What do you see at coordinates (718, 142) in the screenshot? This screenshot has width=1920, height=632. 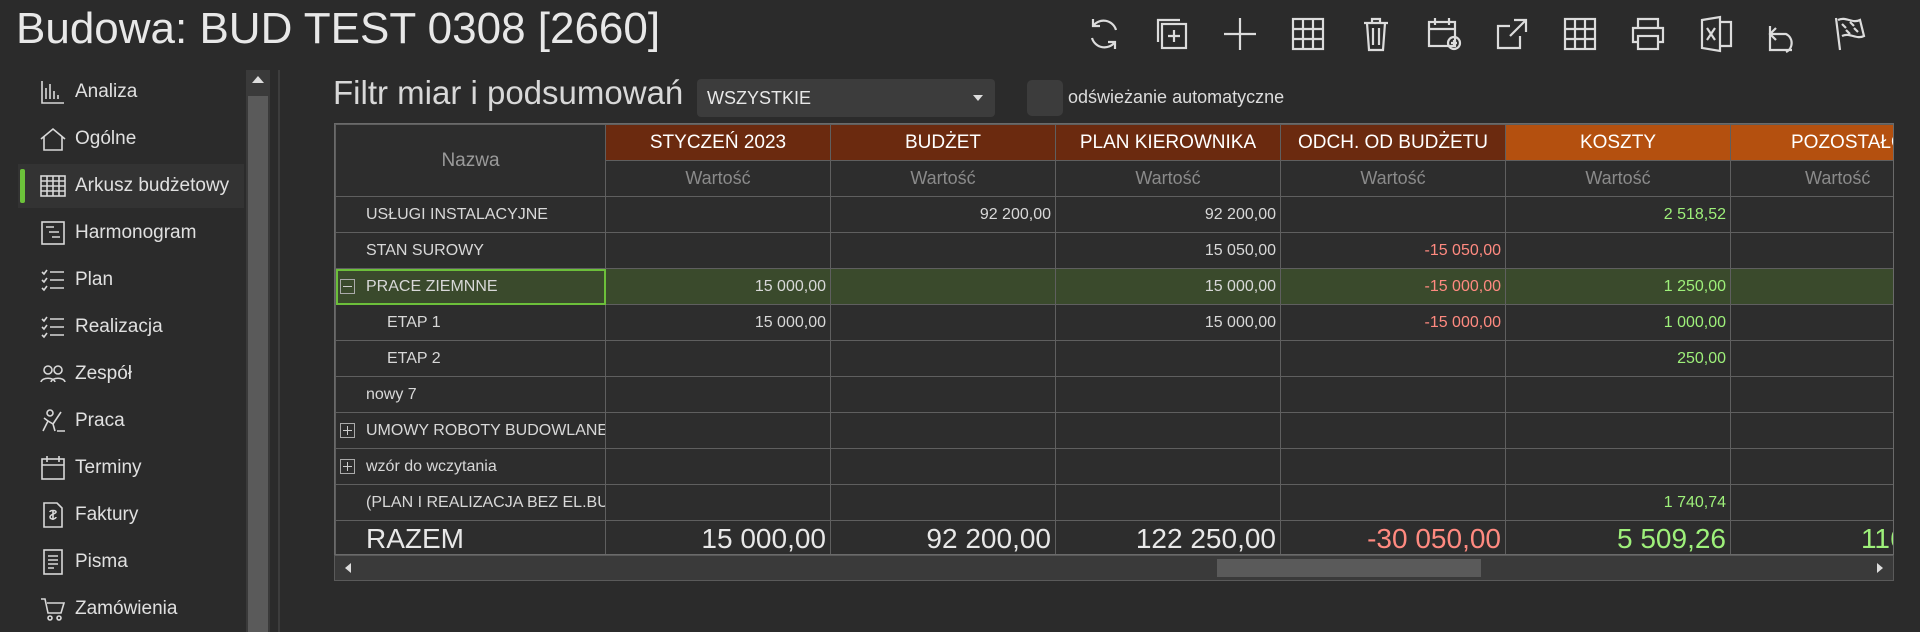 I see `column-header: STYCZEŃ 2023` at bounding box center [718, 142].